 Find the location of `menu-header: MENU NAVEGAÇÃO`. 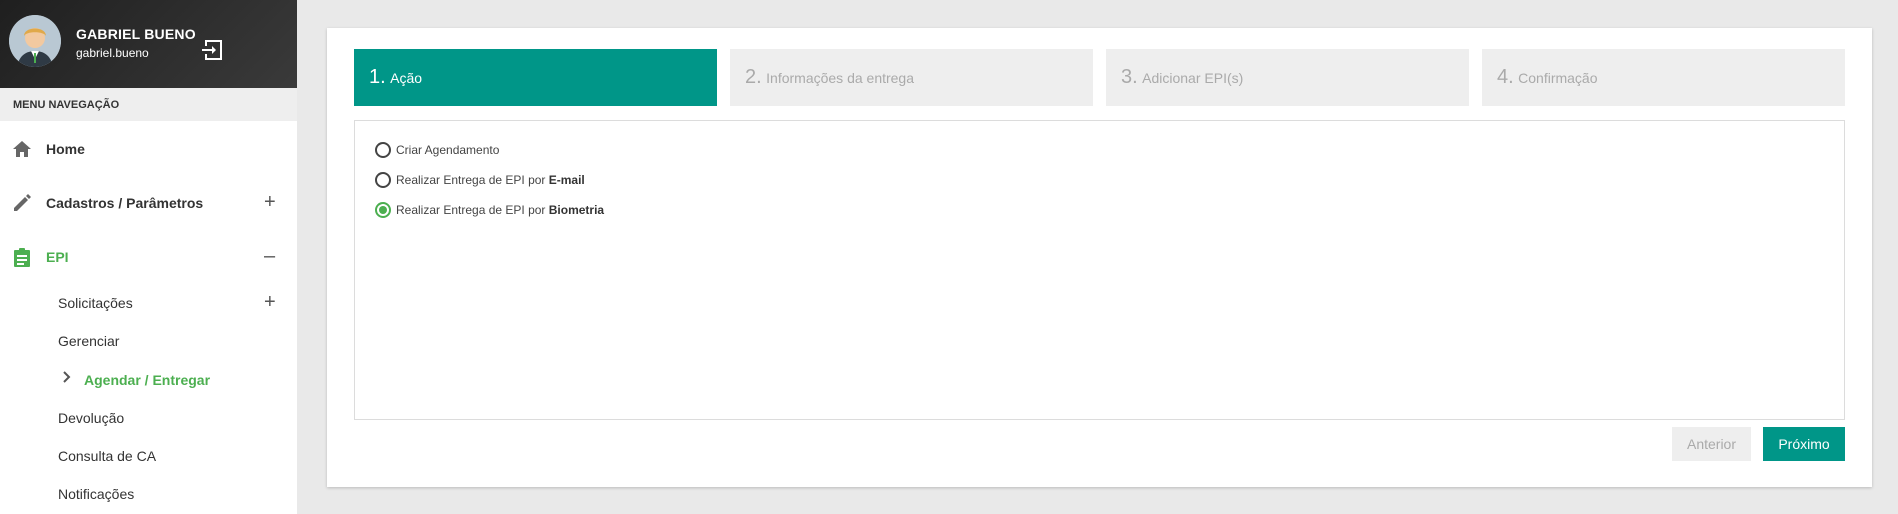

menu-header: MENU NAVEGAÇÃO is located at coordinates (148, 104).